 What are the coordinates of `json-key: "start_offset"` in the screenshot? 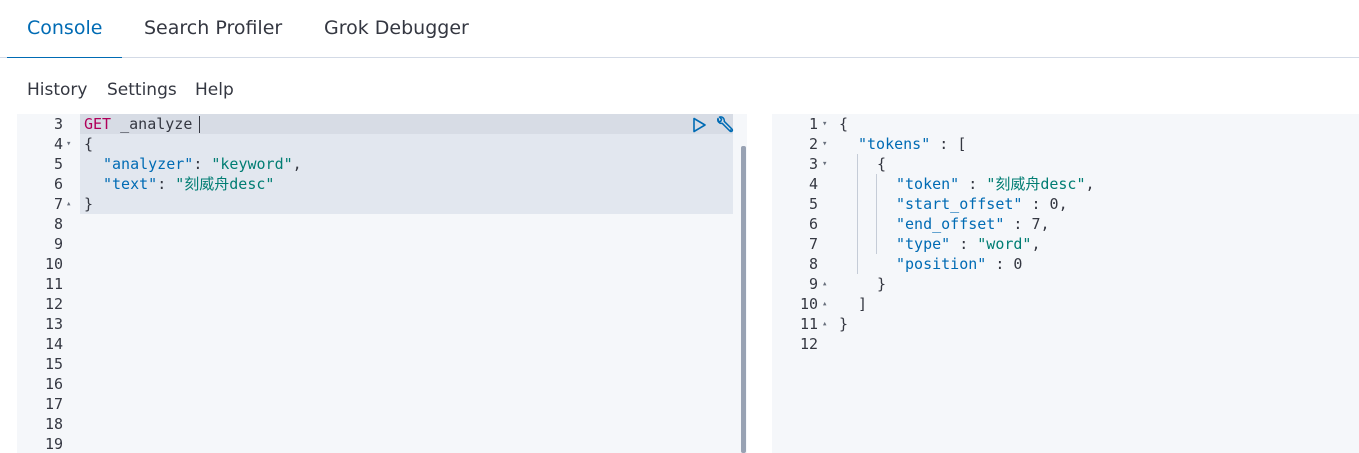 It's located at (959, 204).